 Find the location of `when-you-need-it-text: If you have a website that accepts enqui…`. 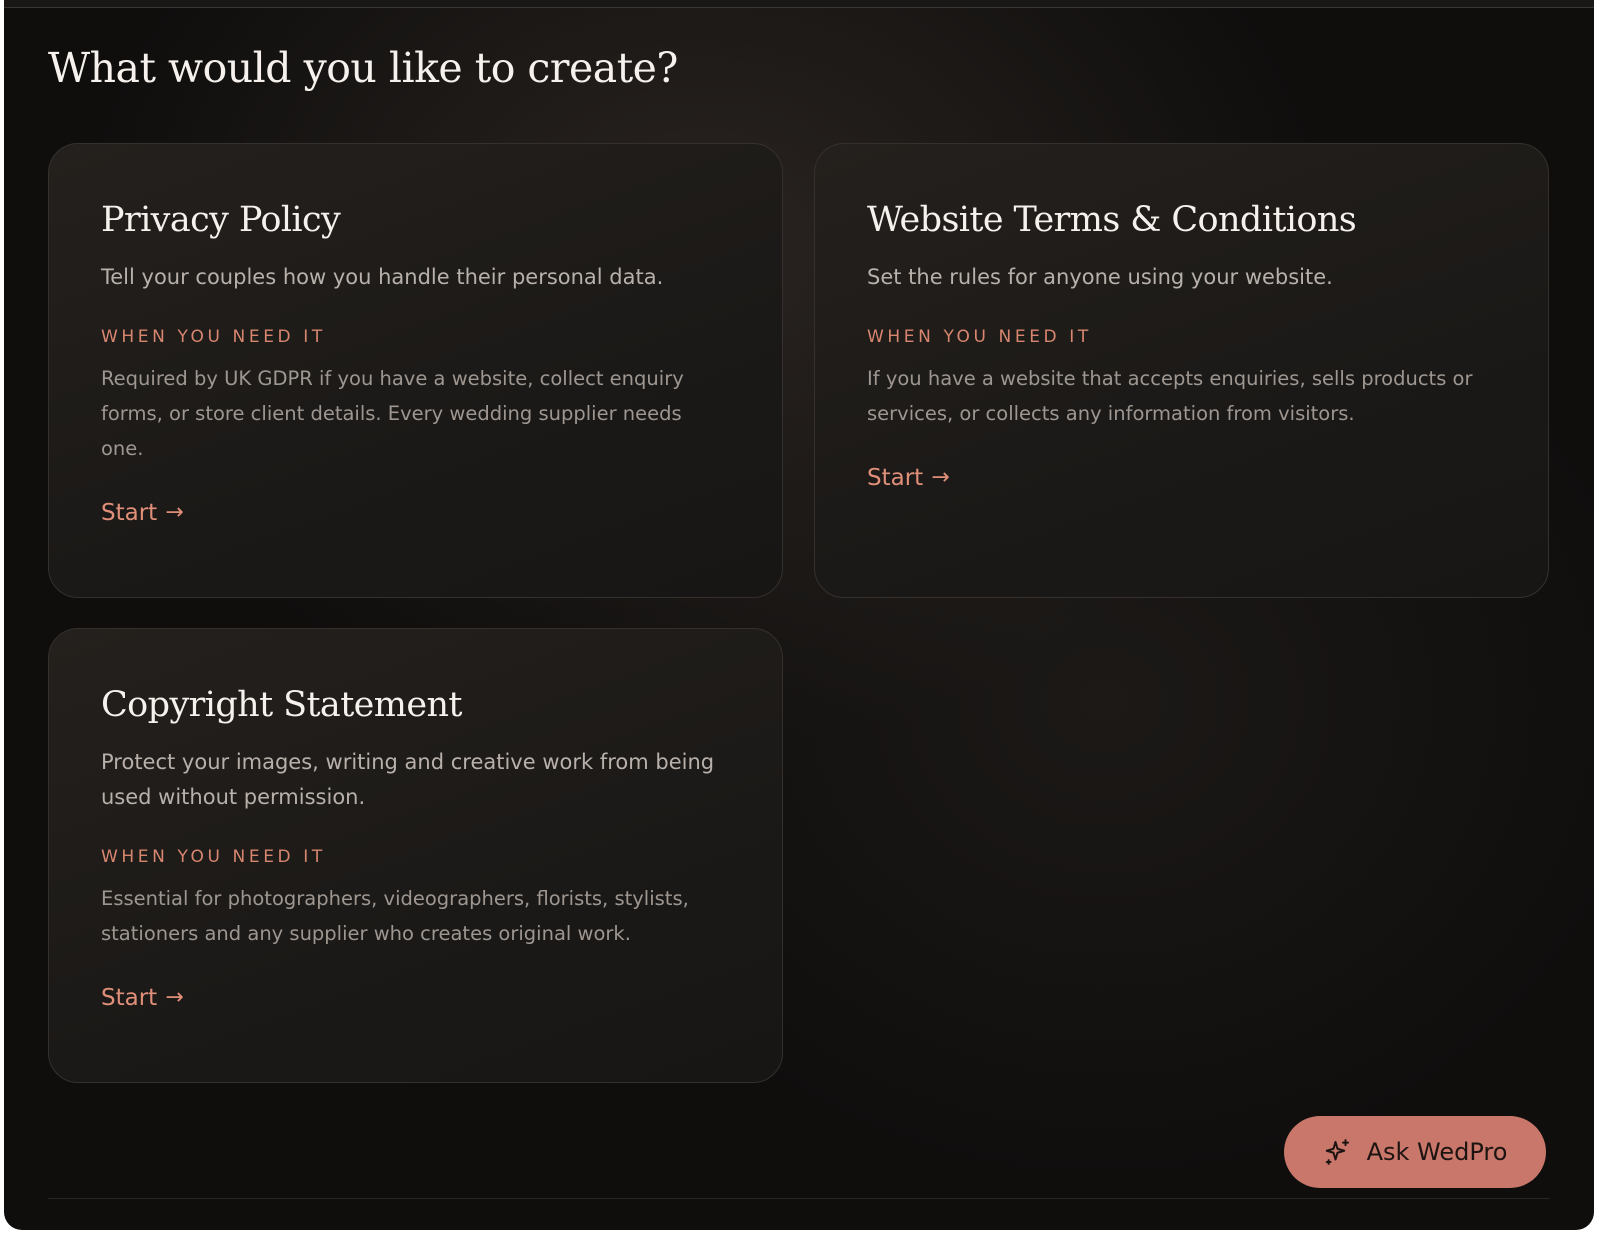

when-you-need-it-text: If you have a website that accepts enqui… is located at coordinates (1170, 396).